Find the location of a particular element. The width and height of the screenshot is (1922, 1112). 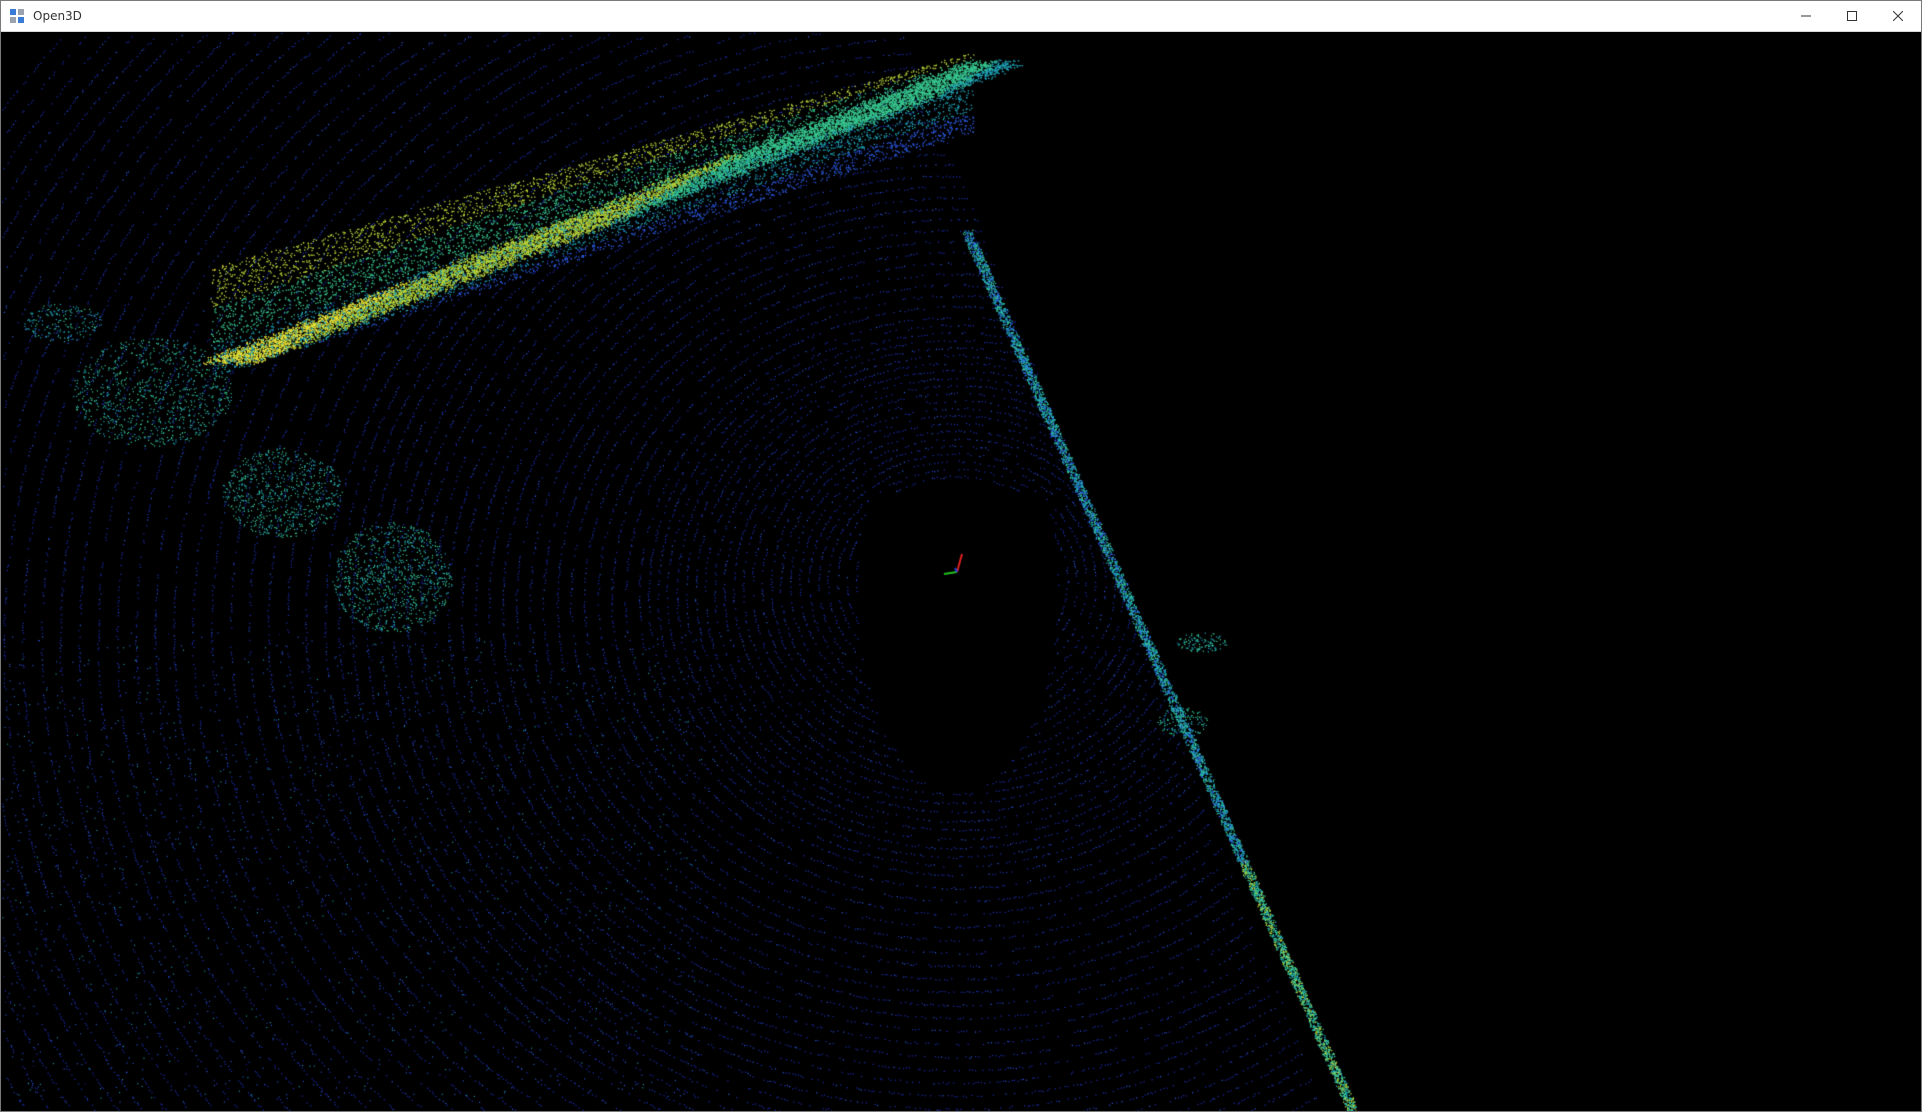

minimize-icon is located at coordinates (1806, 16).